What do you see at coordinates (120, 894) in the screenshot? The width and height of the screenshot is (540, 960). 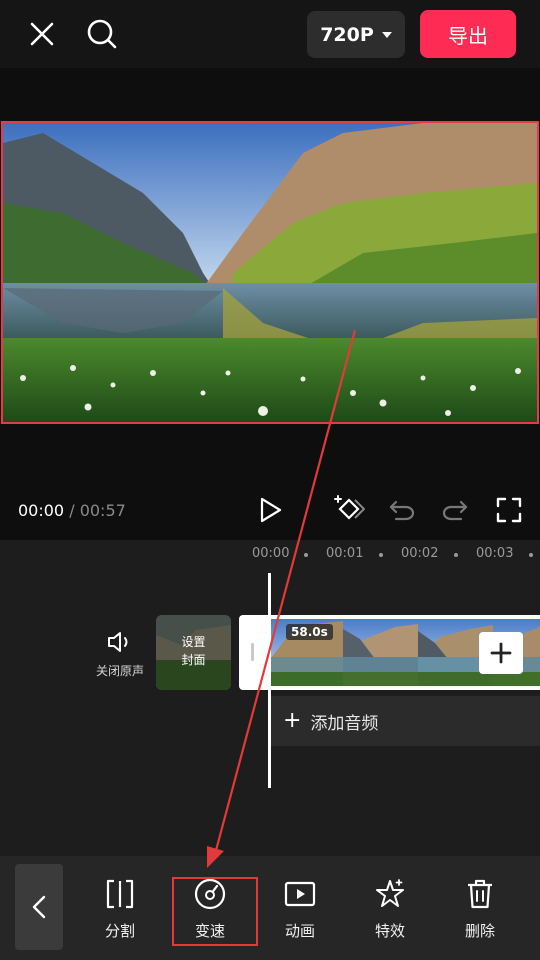 I see `split-icon` at bounding box center [120, 894].